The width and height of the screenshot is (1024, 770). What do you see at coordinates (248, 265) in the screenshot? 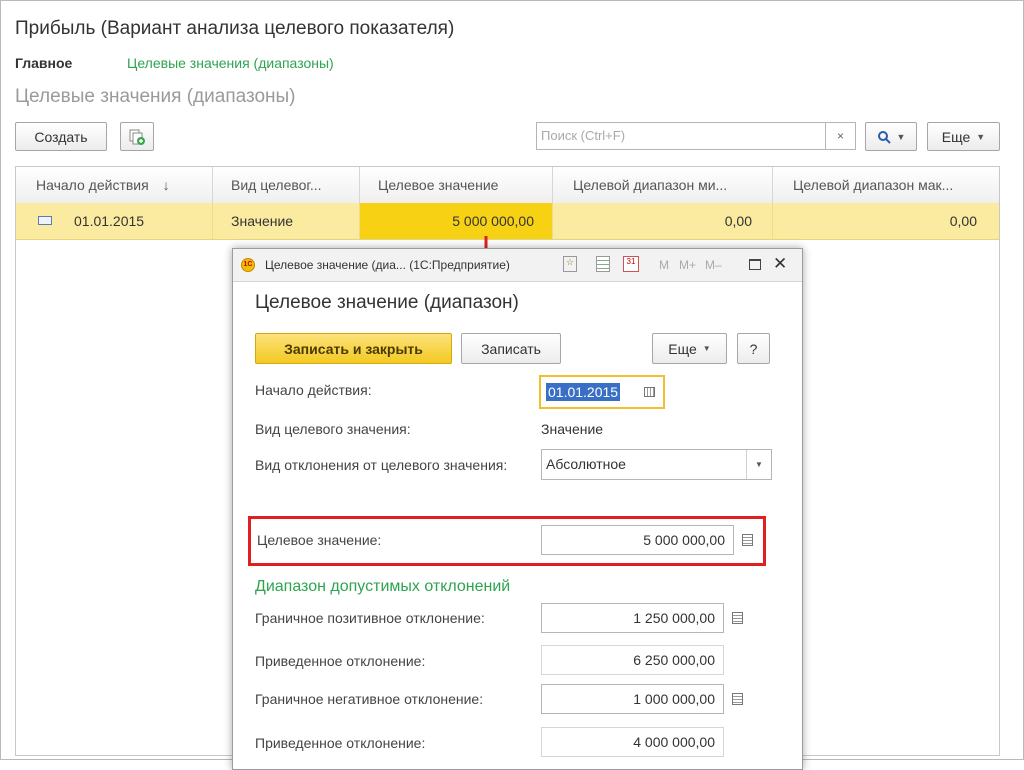
I see `app-logo-icon: 1С` at bounding box center [248, 265].